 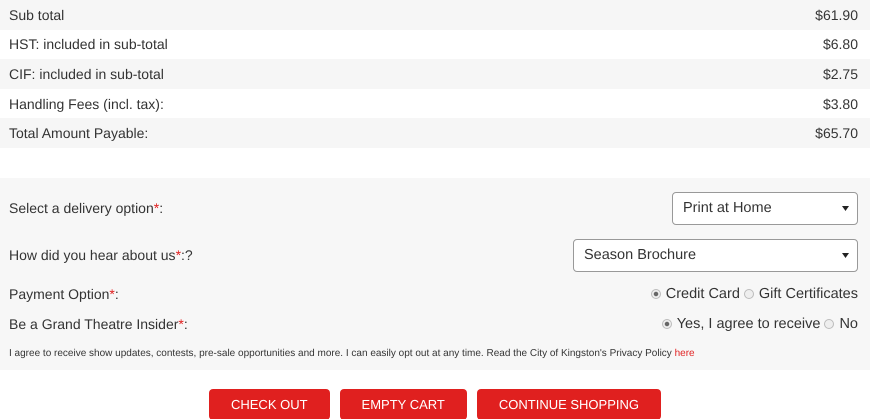 I want to click on summary-label: Total Amount Payable:, so click(x=78, y=133).